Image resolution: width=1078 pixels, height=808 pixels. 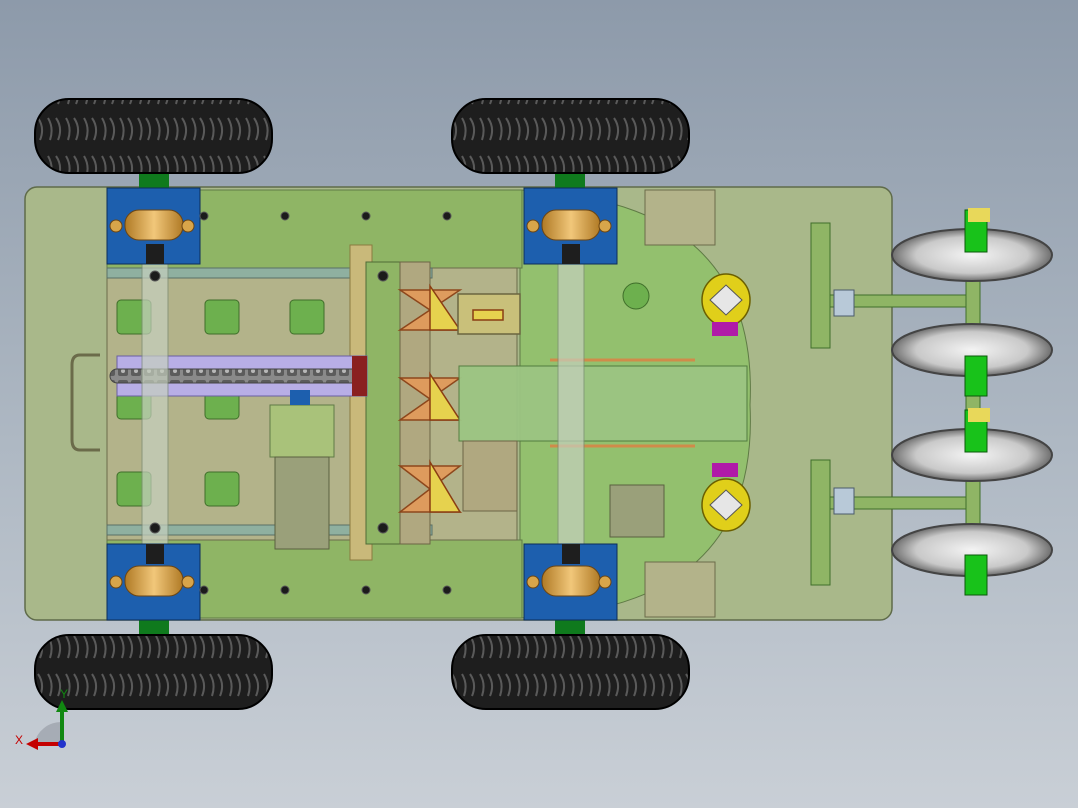 What do you see at coordinates (47, 725) in the screenshot?
I see `coordinate-triad-icon` at bounding box center [47, 725].